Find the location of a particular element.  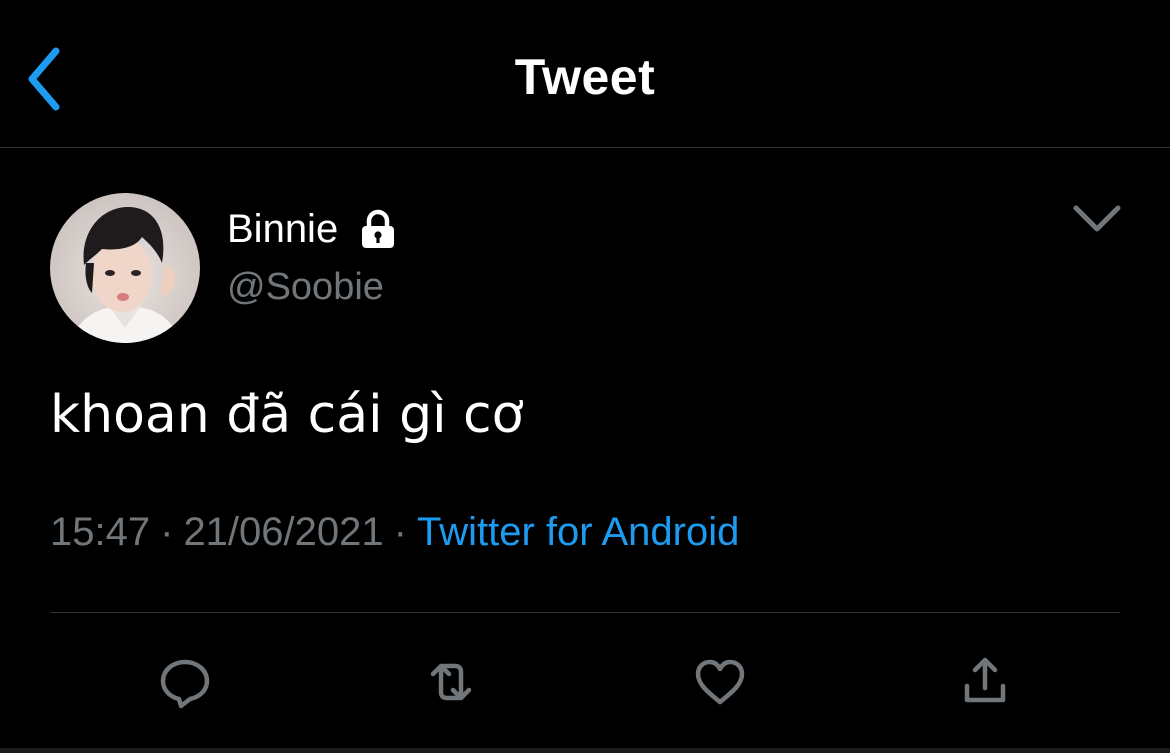

bottom-edge is located at coordinates (585, 750).